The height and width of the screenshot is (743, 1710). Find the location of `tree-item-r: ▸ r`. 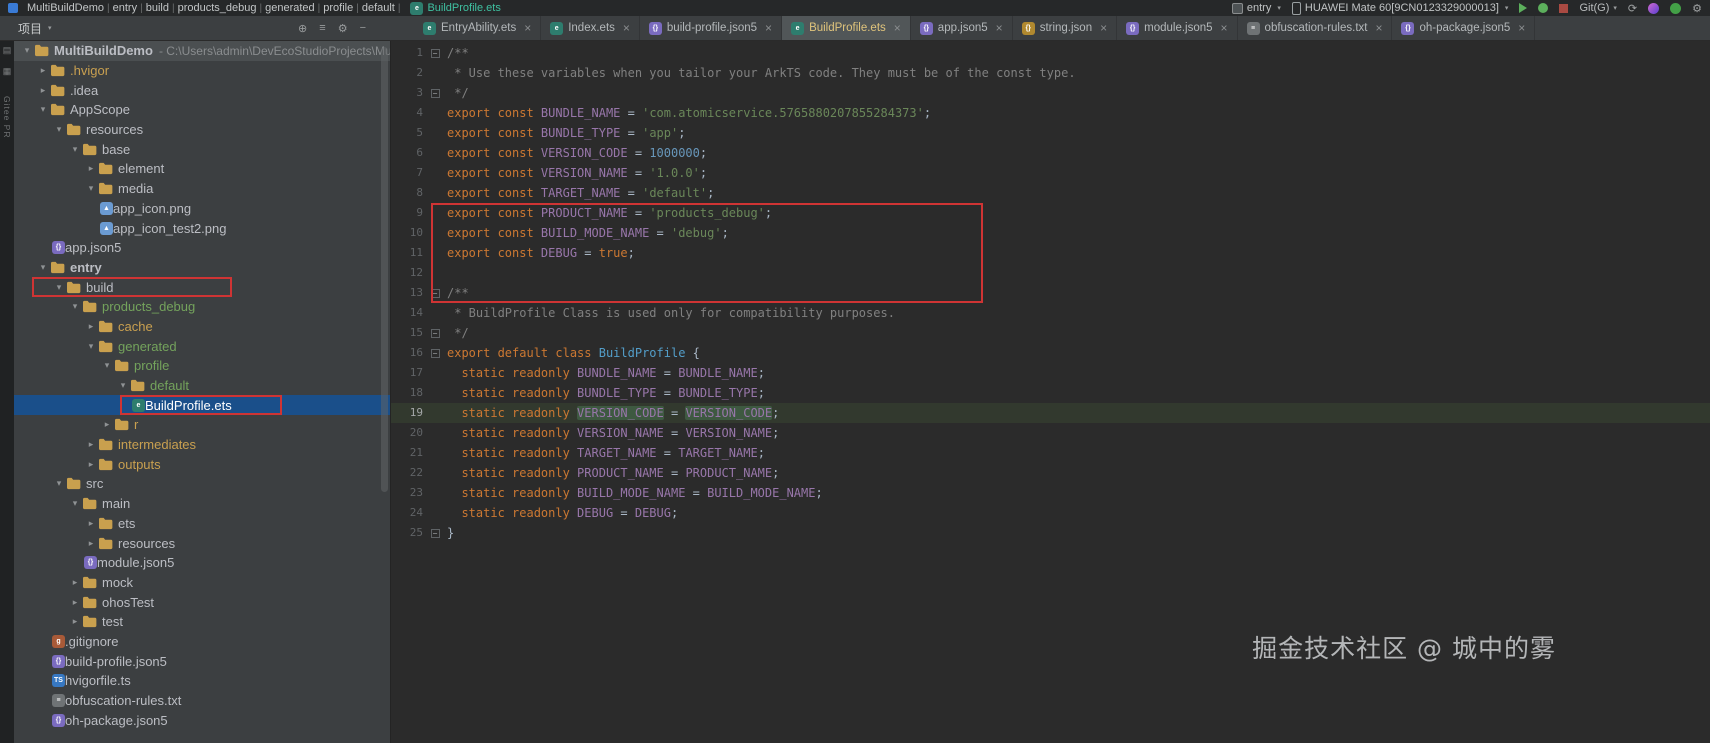

tree-item-r: ▸ r is located at coordinates (202, 425).